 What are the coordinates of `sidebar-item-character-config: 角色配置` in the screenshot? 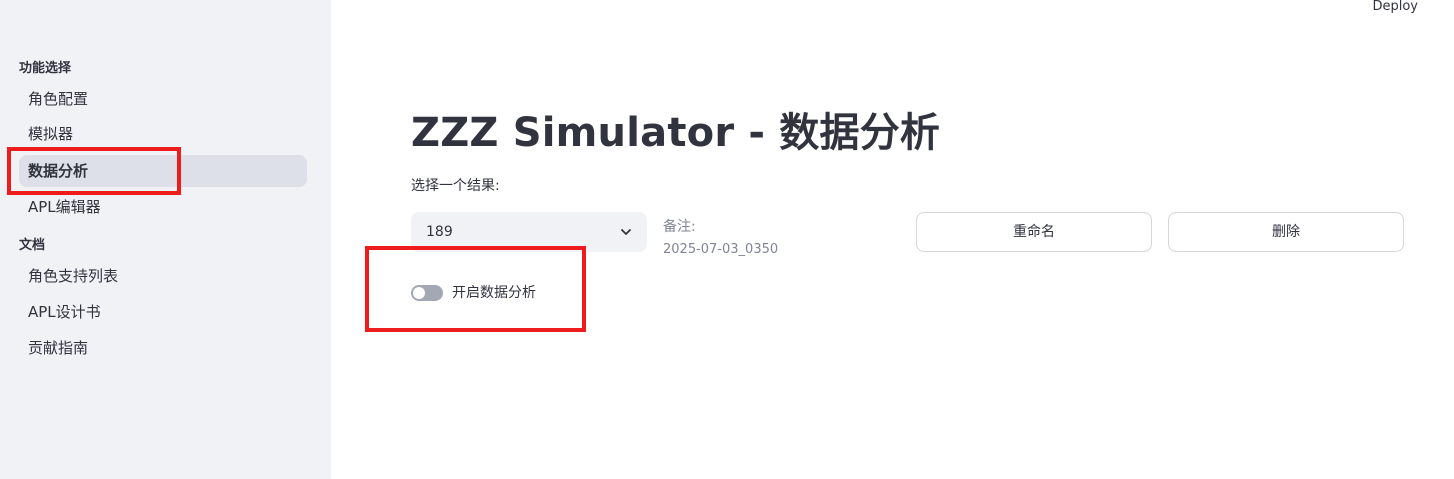 It's located at (163, 99).